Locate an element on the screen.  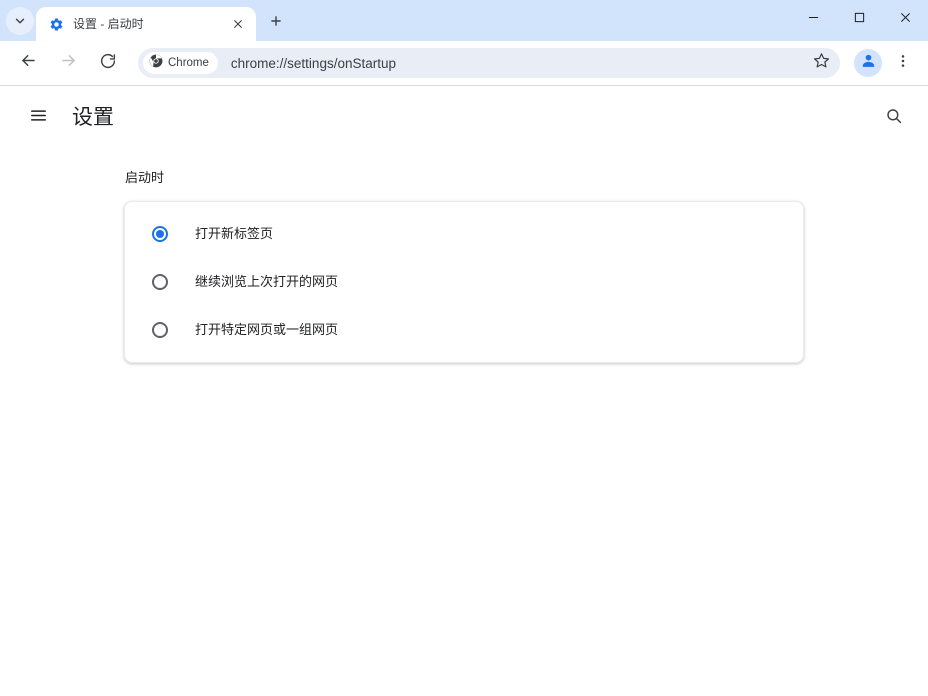
bookmark-button is located at coordinates (821, 63).